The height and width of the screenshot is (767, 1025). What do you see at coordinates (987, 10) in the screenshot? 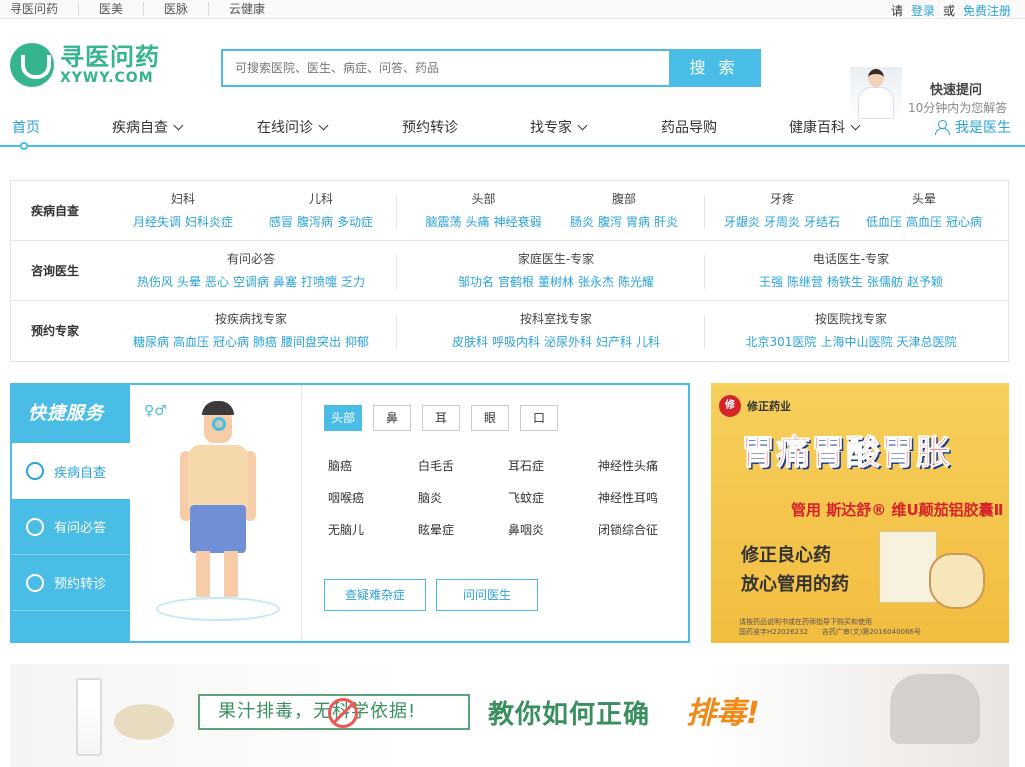
I see `register-link: 免费注册` at bounding box center [987, 10].